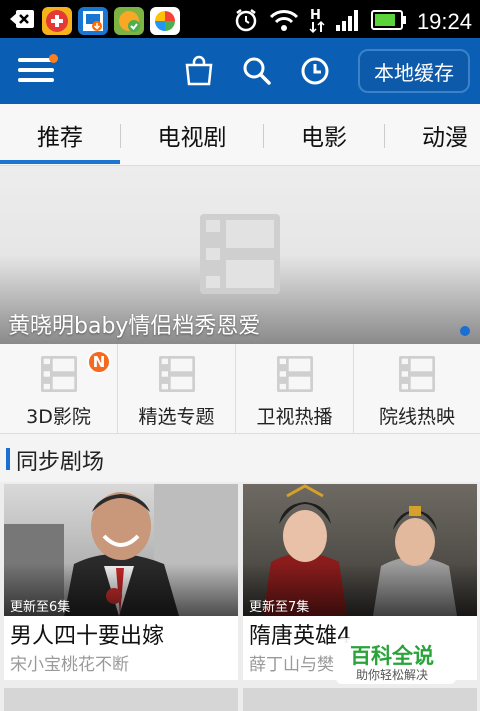 Image resolution: width=480 pixels, height=711 pixels. I want to click on svg-text: H, so click(315, 15).